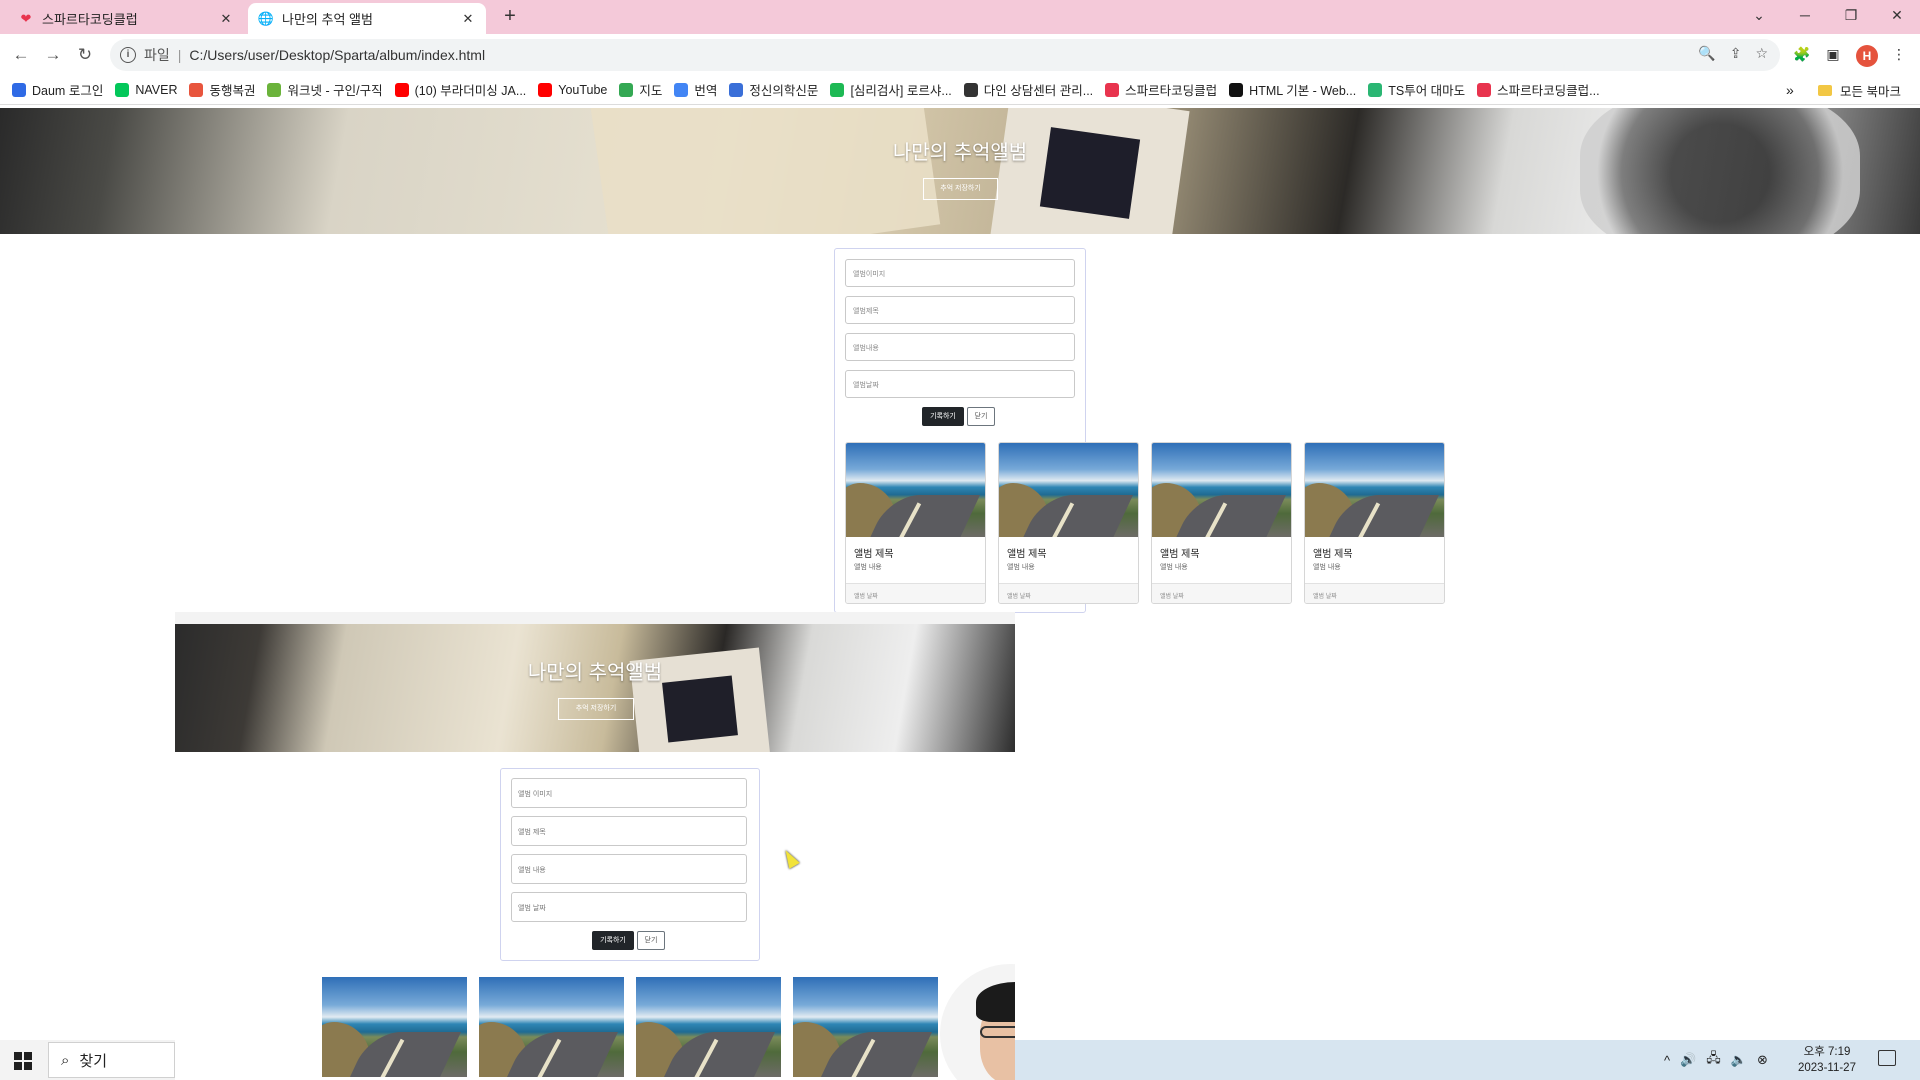 Image resolution: width=1920 pixels, height=1080 pixels. Describe the element at coordinates (1899, 54) in the screenshot. I see `menu-icon: ⋮` at that location.